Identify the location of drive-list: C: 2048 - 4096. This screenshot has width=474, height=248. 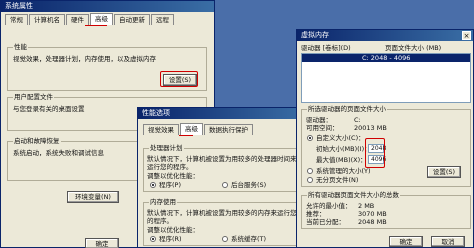
(386, 78).